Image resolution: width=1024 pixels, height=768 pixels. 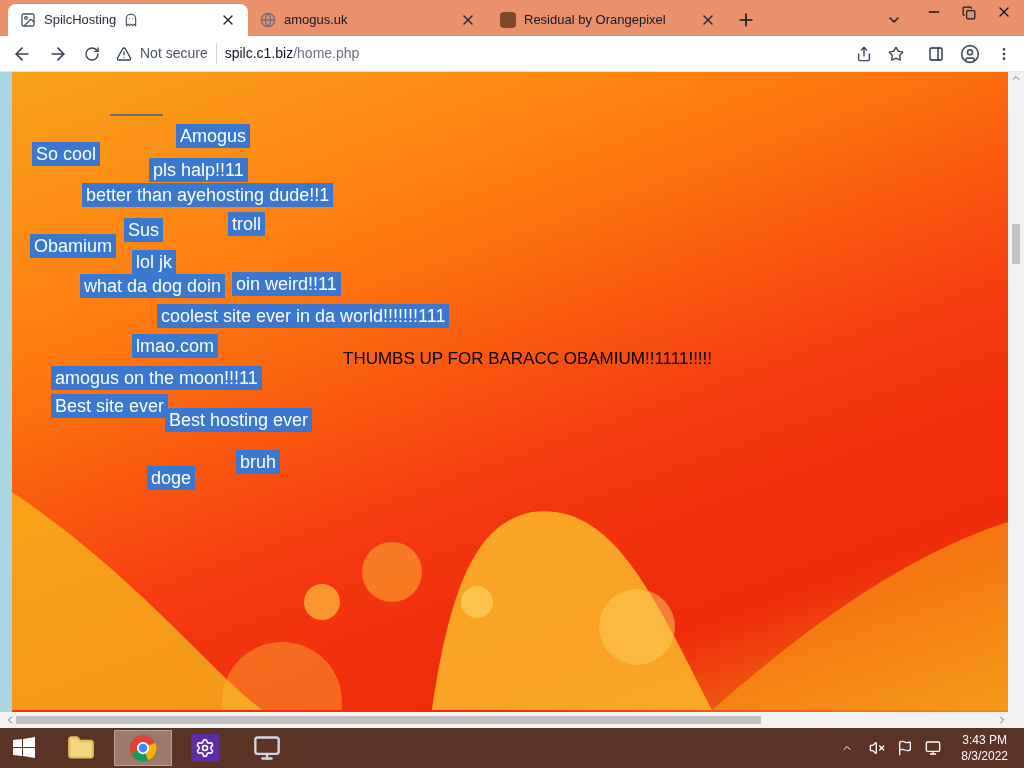 I want to click on text-label: better than ayehosting dude!!1, so click(x=208, y=195).